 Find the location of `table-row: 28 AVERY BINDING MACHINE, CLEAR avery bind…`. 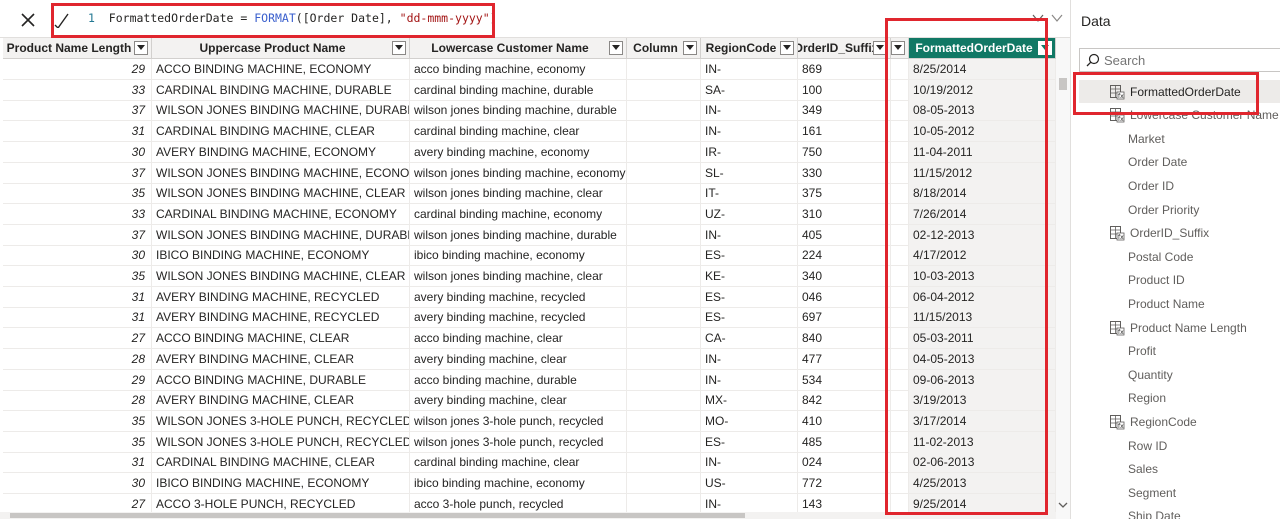

table-row: 28 AVERY BINDING MACHINE, CLEAR avery bind… is located at coordinates (530, 401).